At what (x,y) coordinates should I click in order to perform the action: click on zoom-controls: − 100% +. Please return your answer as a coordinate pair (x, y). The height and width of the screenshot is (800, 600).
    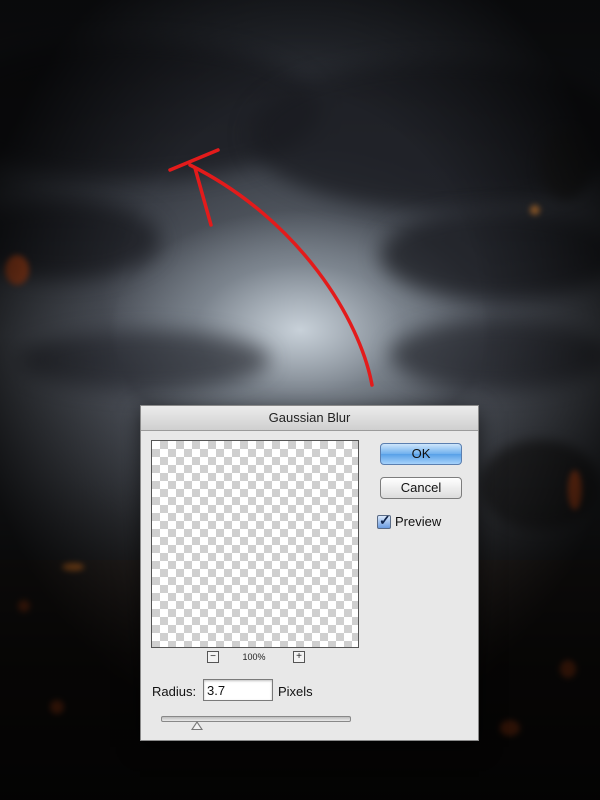
    Looking at the image, I should click on (257, 658).